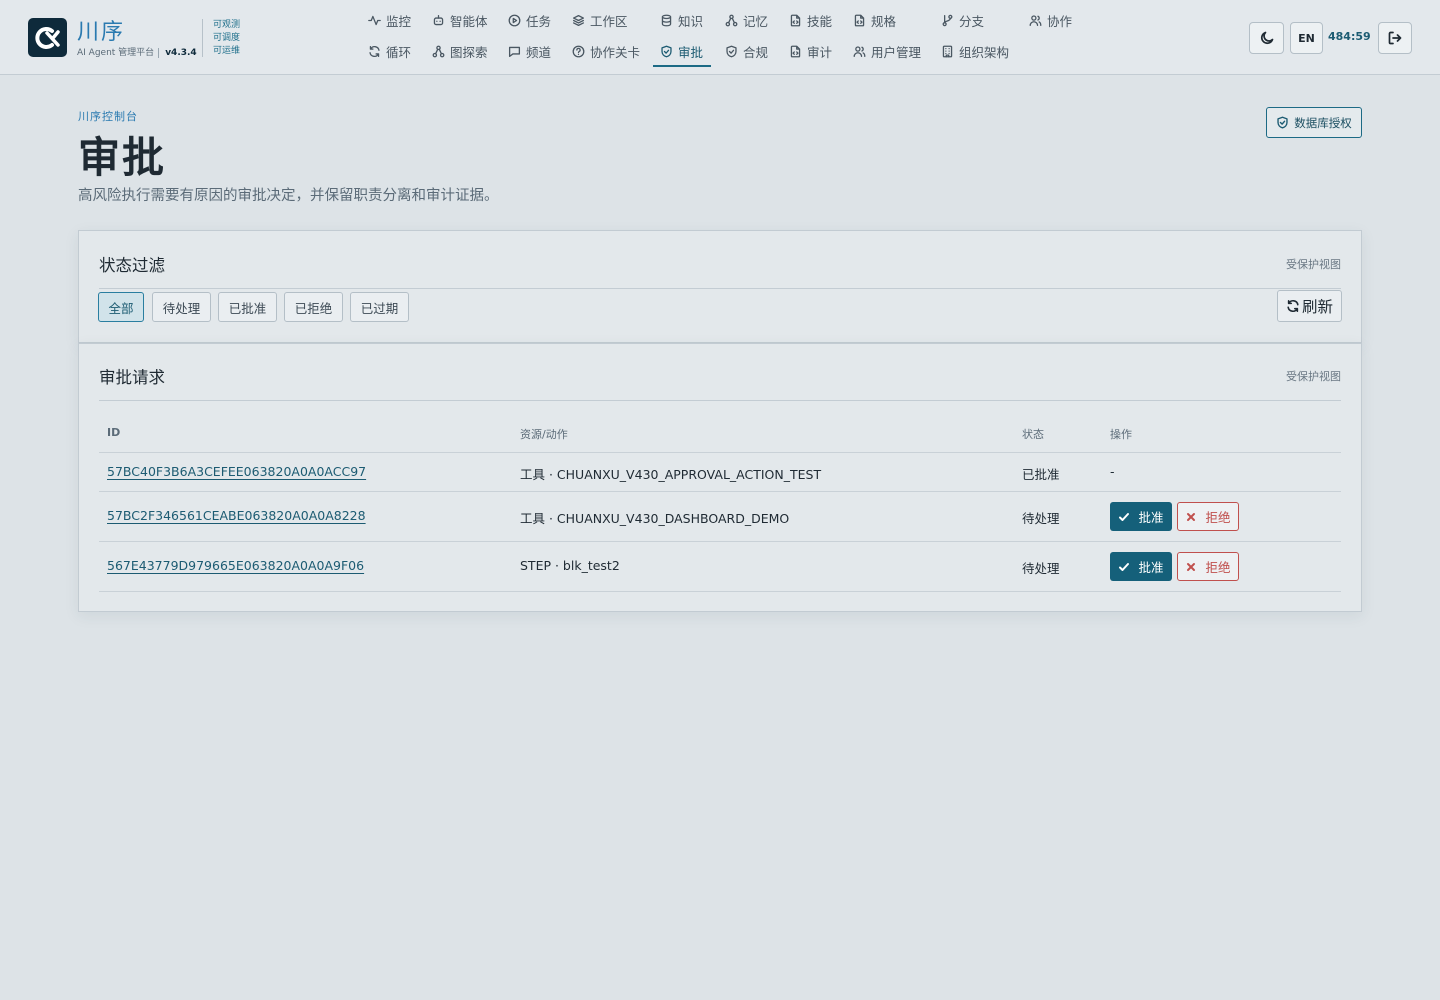  What do you see at coordinates (288, 196) in the screenshot?
I see `page-description: 高风险执行需要有原因的审批决定，并保留职责分离和审计证据。` at bounding box center [288, 196].